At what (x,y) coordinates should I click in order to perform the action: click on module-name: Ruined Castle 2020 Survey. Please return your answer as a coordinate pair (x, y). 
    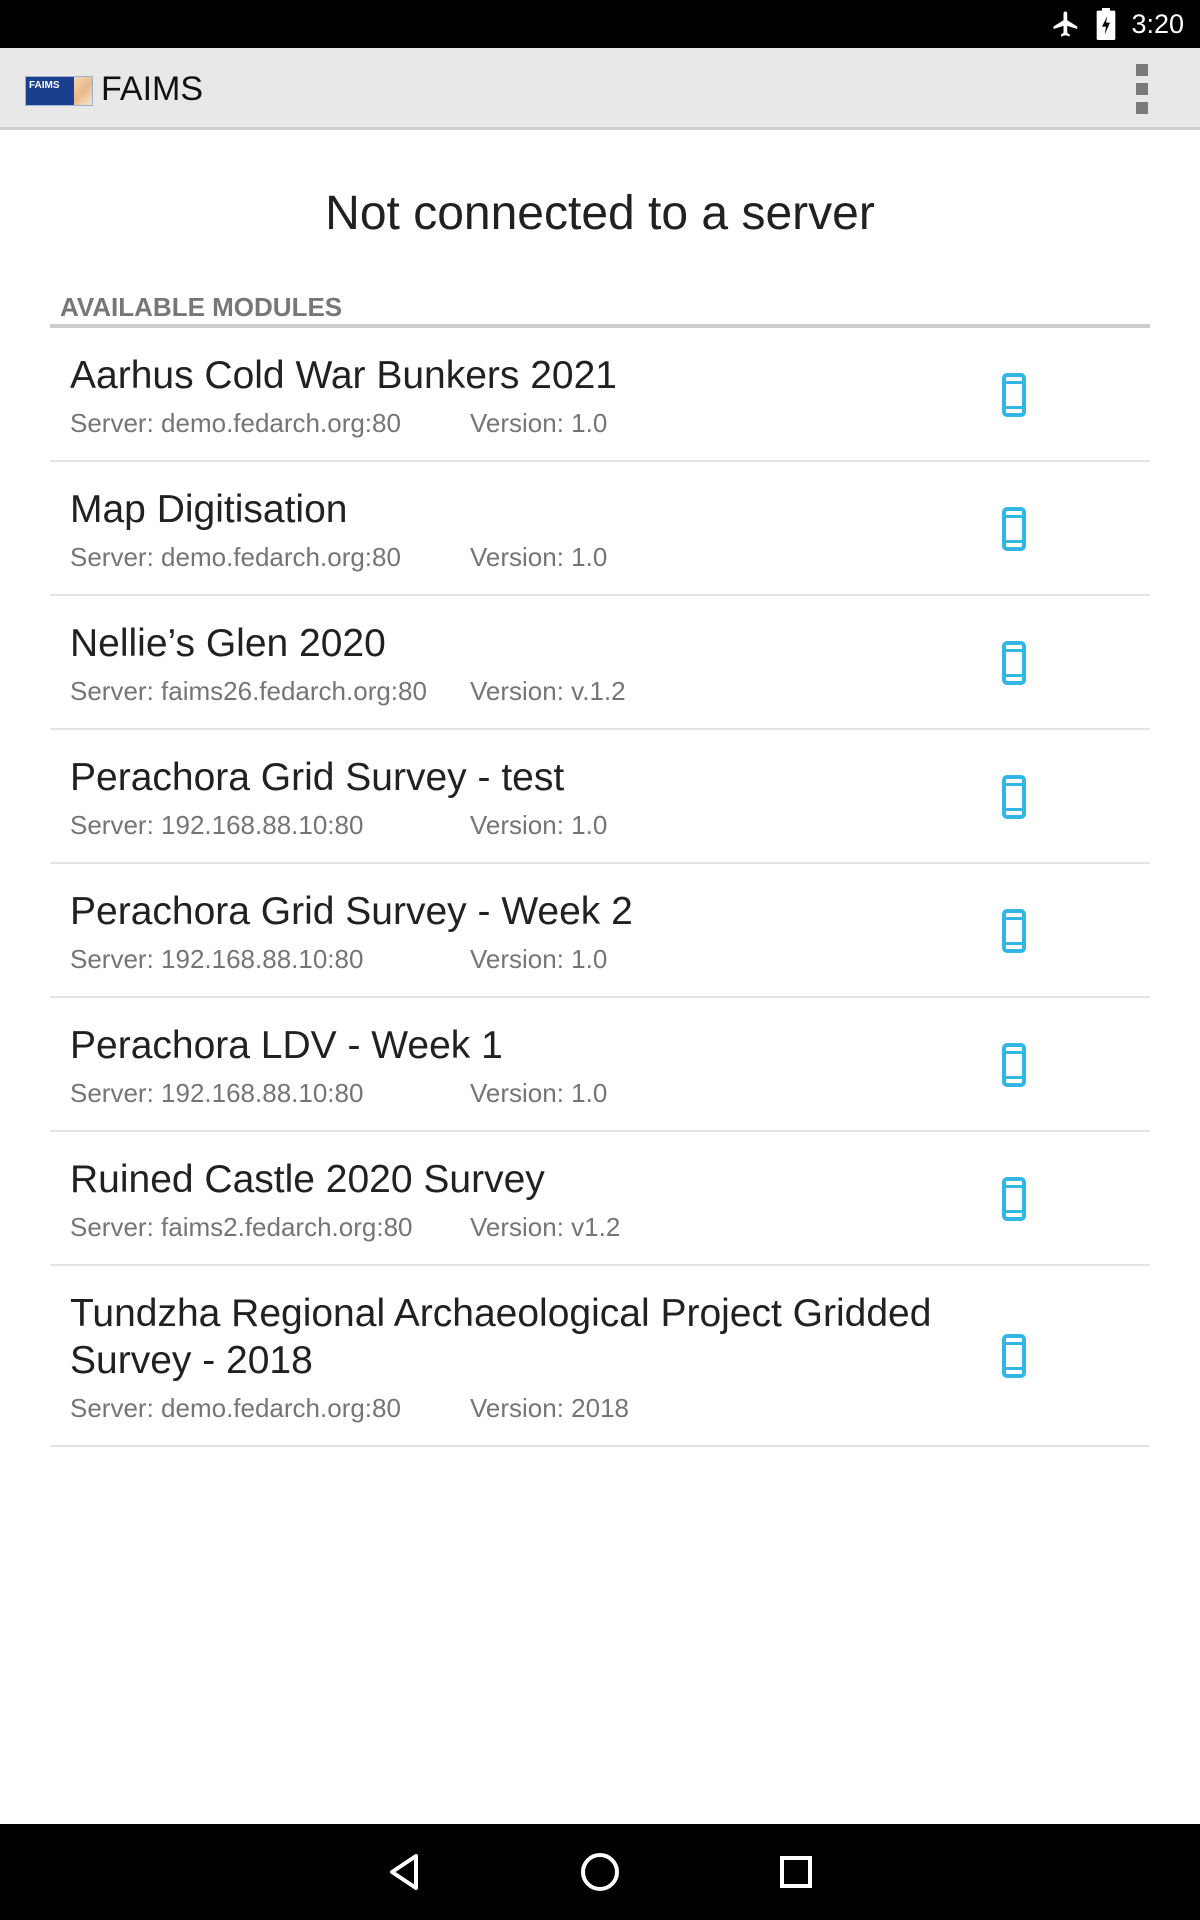
    Looking at the image, I should click on (307, 1179).